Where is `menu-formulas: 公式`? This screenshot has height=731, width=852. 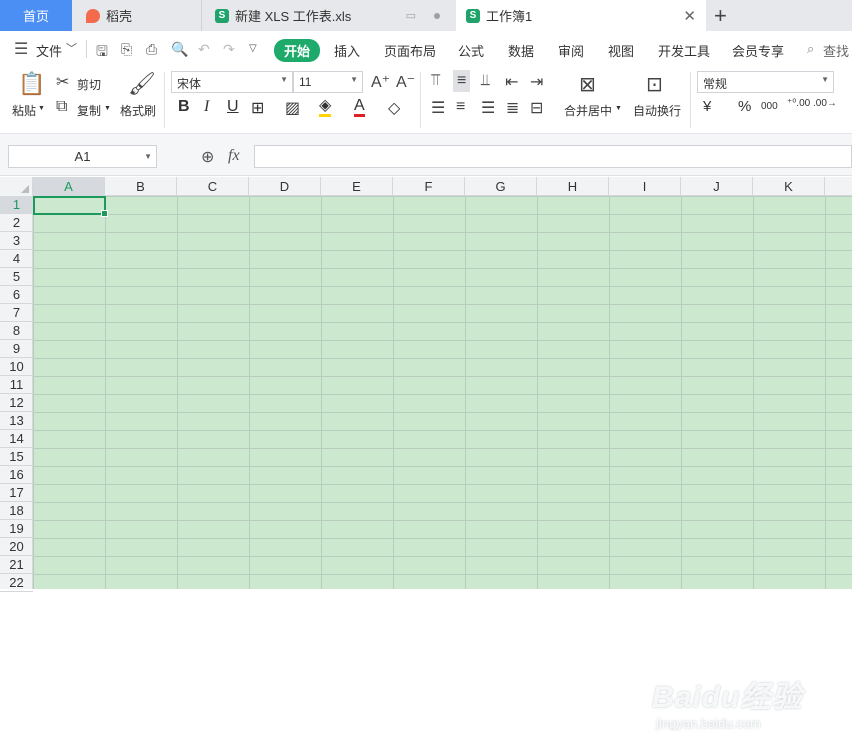
menu-formulas: 公式 is located at coordinates (471, 50).